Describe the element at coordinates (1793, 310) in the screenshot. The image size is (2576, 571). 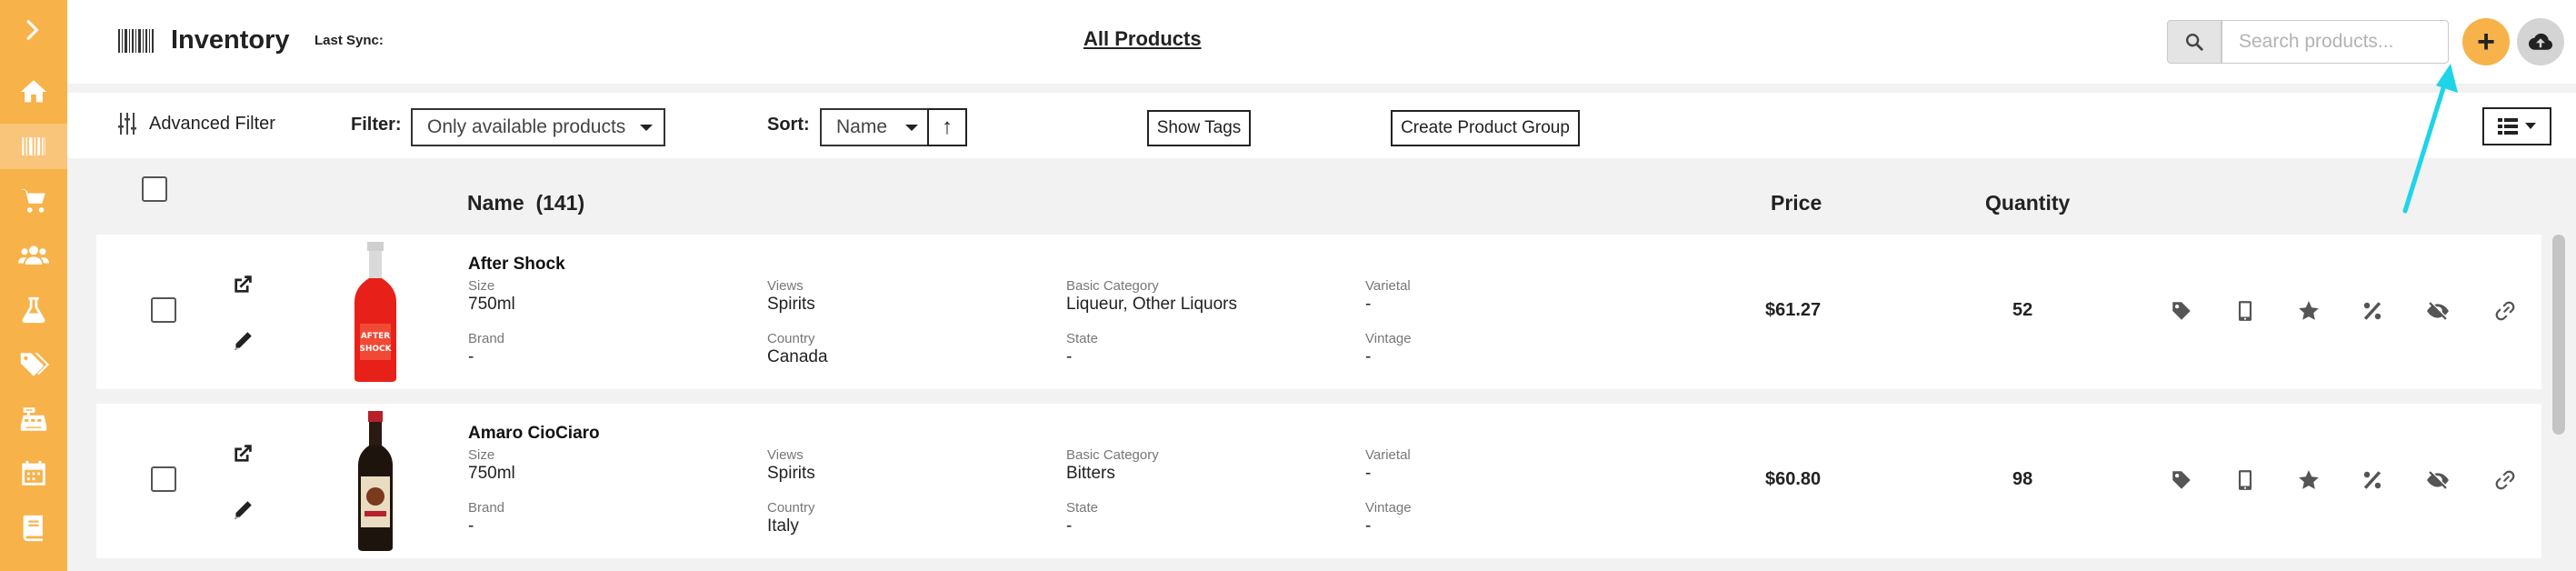
I see `price-value: $61.27` at that location.